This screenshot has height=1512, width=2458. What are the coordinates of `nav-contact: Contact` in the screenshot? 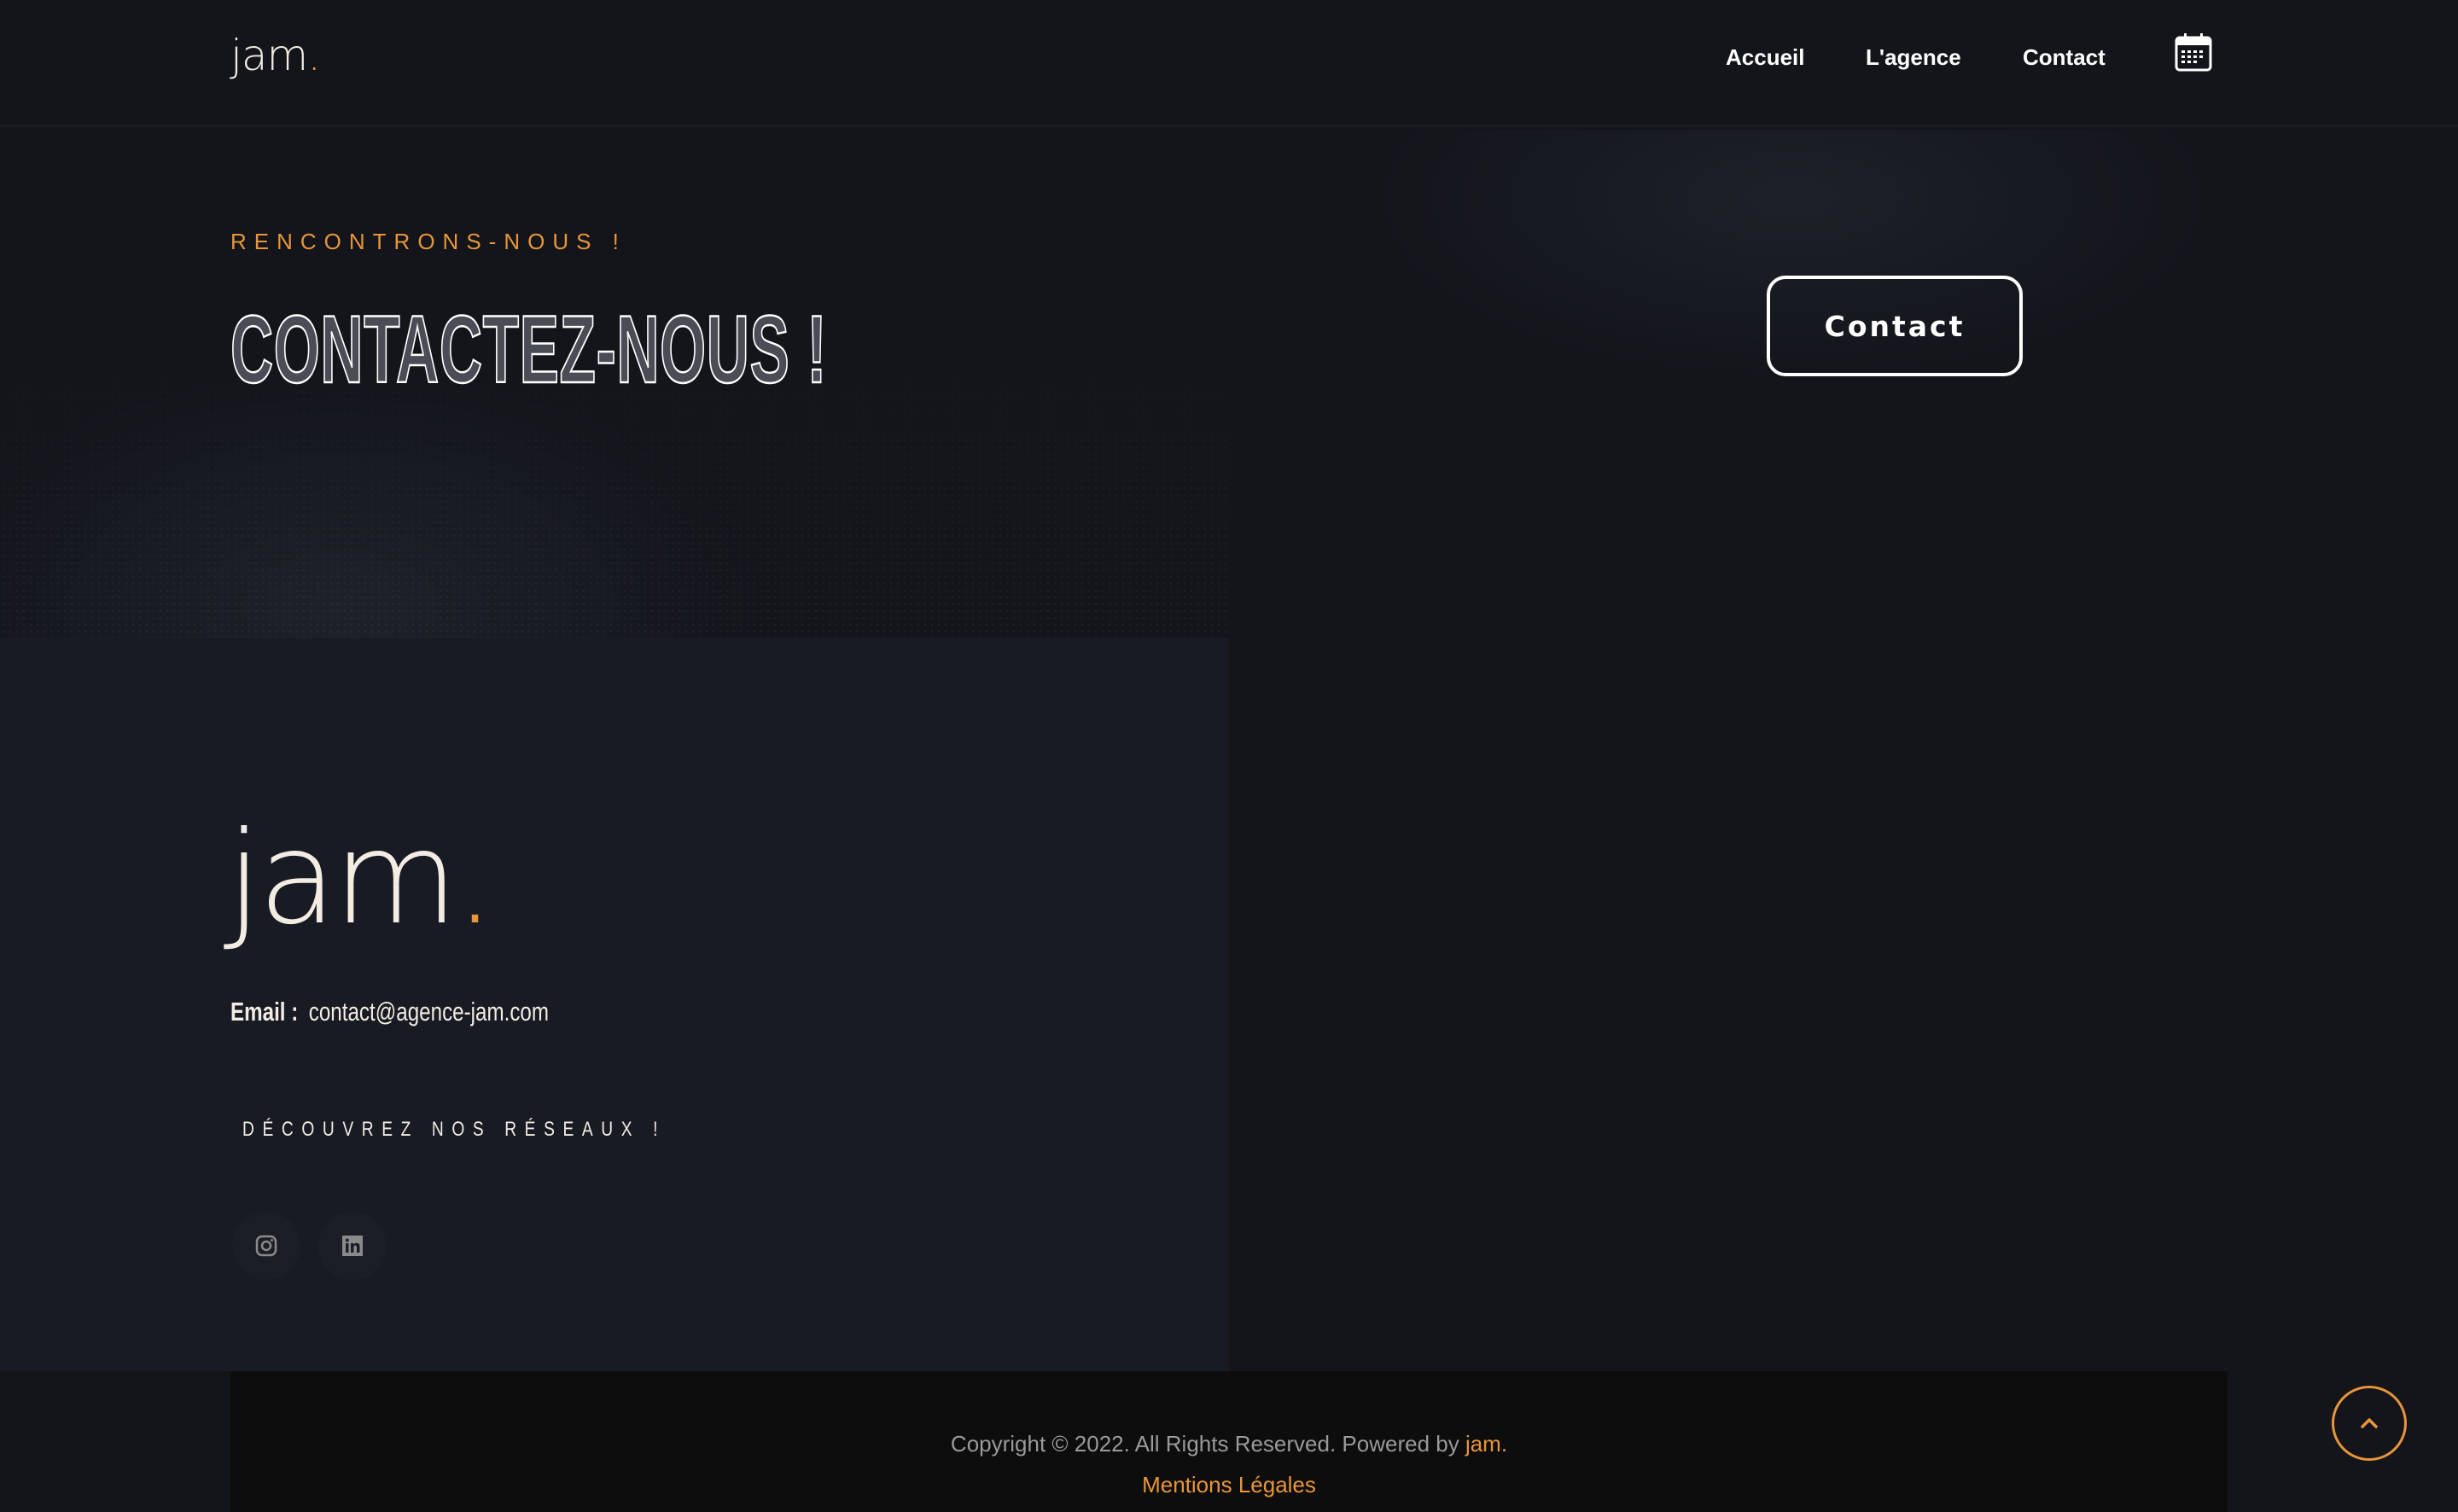 It's located at (2064, 57).